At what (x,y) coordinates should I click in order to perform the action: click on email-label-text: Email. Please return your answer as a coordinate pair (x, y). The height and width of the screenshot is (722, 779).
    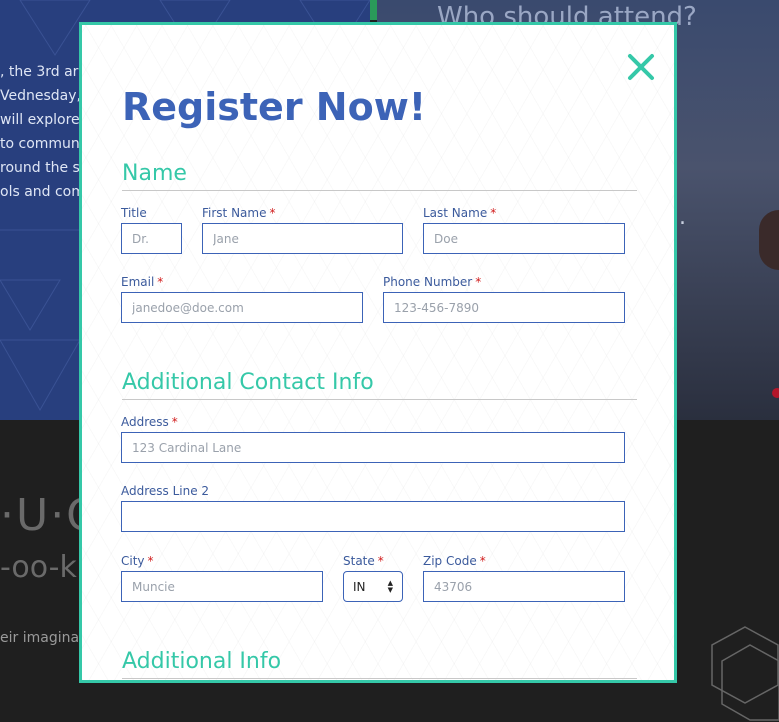
    Looking at the image, I should click on (138, 282).